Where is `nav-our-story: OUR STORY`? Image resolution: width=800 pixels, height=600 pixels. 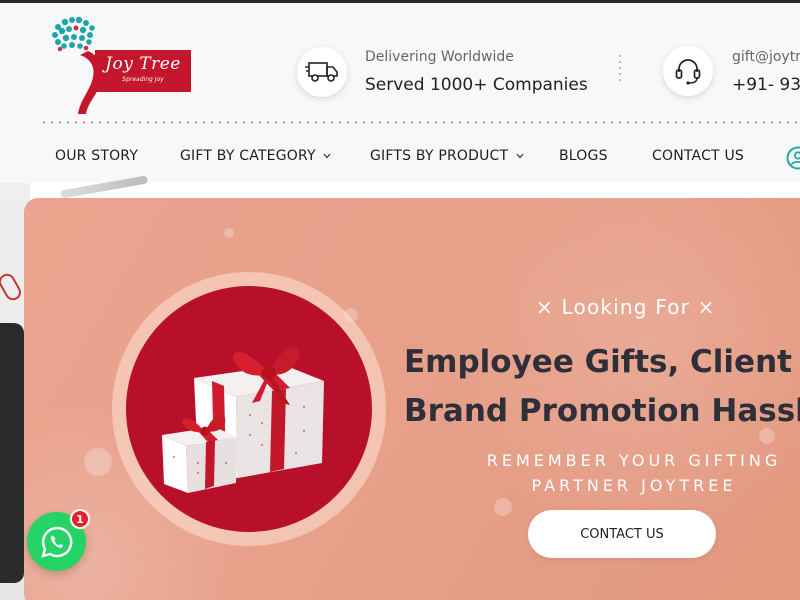 nav-our-story: OUR STORY is located at coordinates (96, 156).